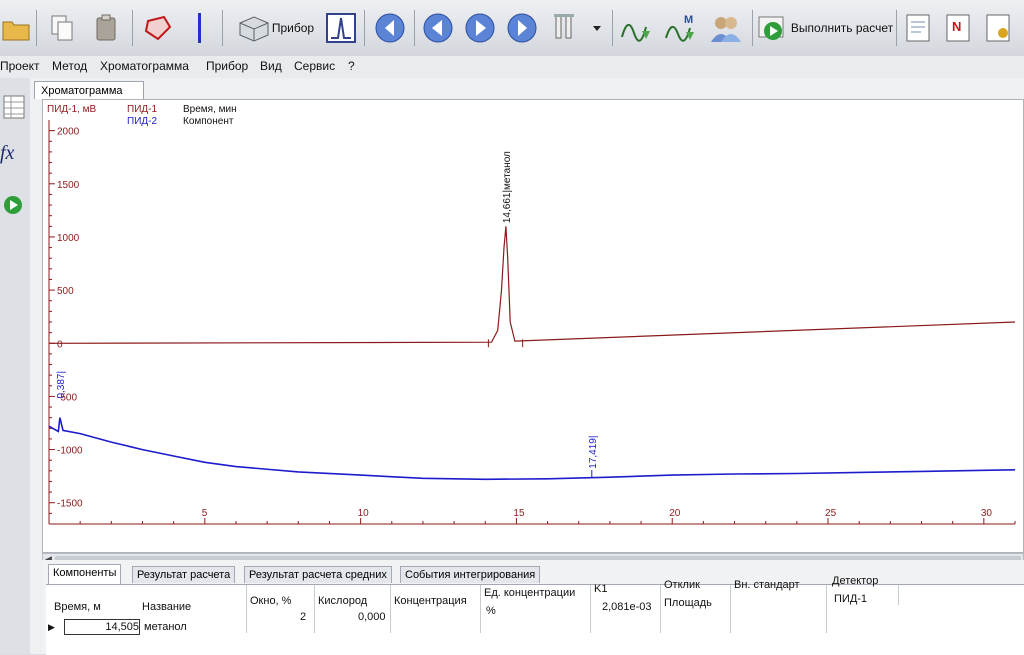  Describe the element at coordinates (638, 28) in the screenshot. I see `peak-integration-icon` at that location.